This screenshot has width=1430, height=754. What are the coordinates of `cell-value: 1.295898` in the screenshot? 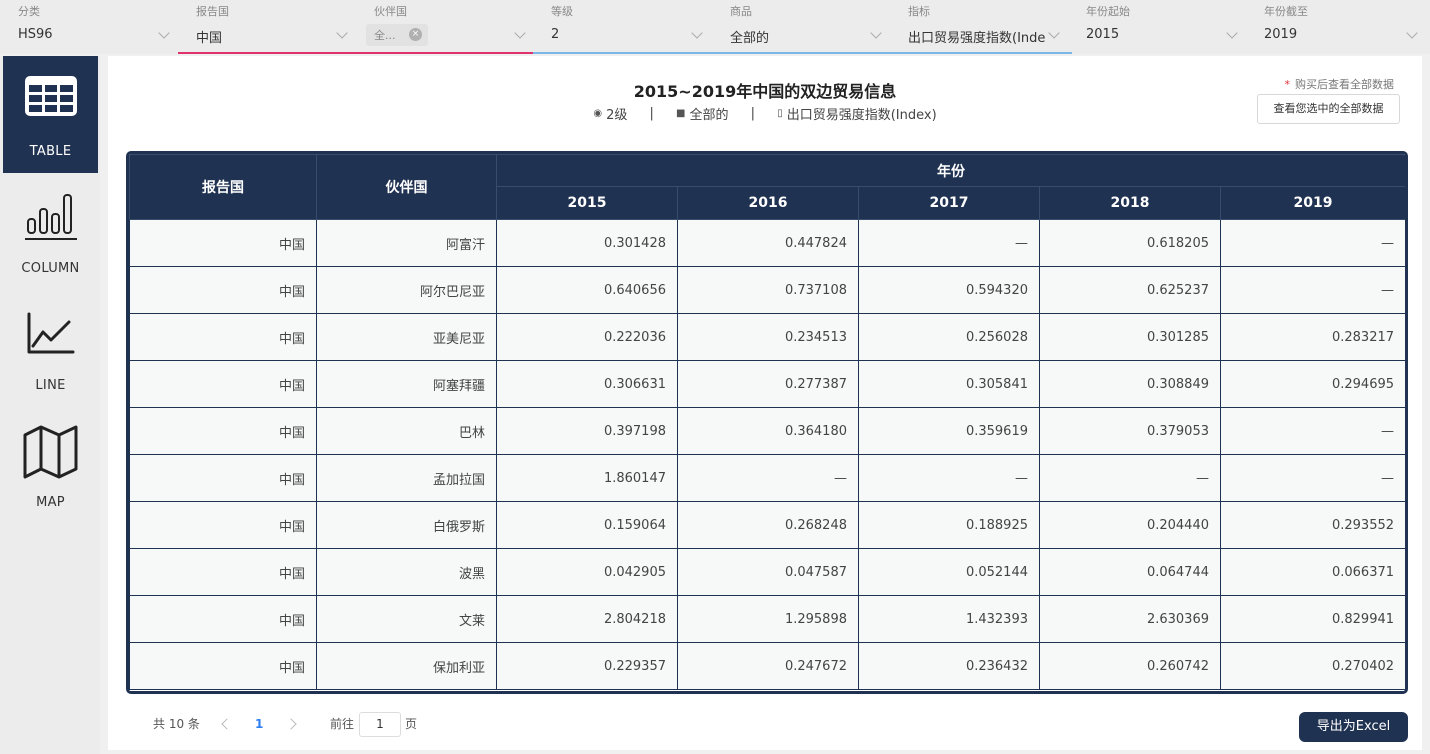 It's located at (768, 619).